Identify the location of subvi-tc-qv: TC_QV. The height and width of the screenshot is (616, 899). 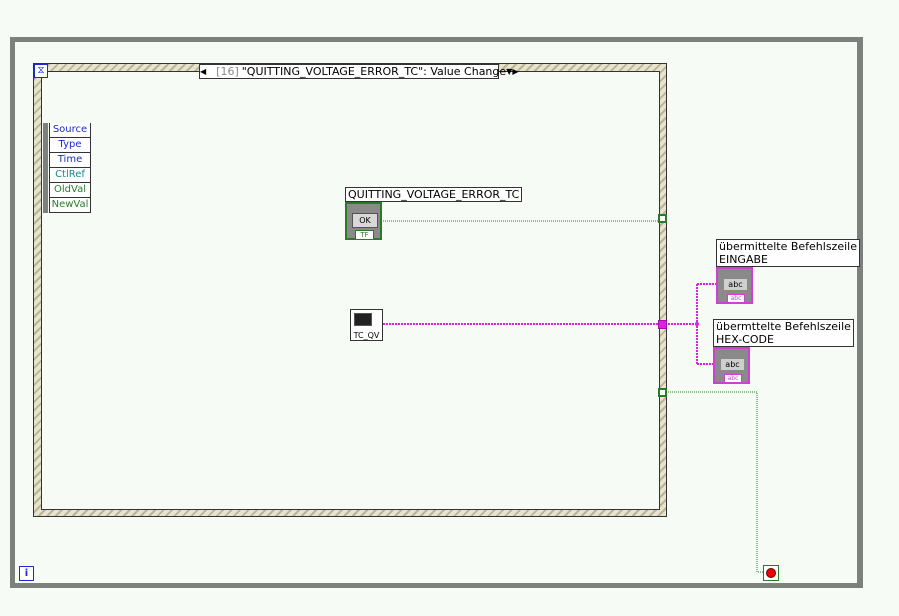
(366, 325).